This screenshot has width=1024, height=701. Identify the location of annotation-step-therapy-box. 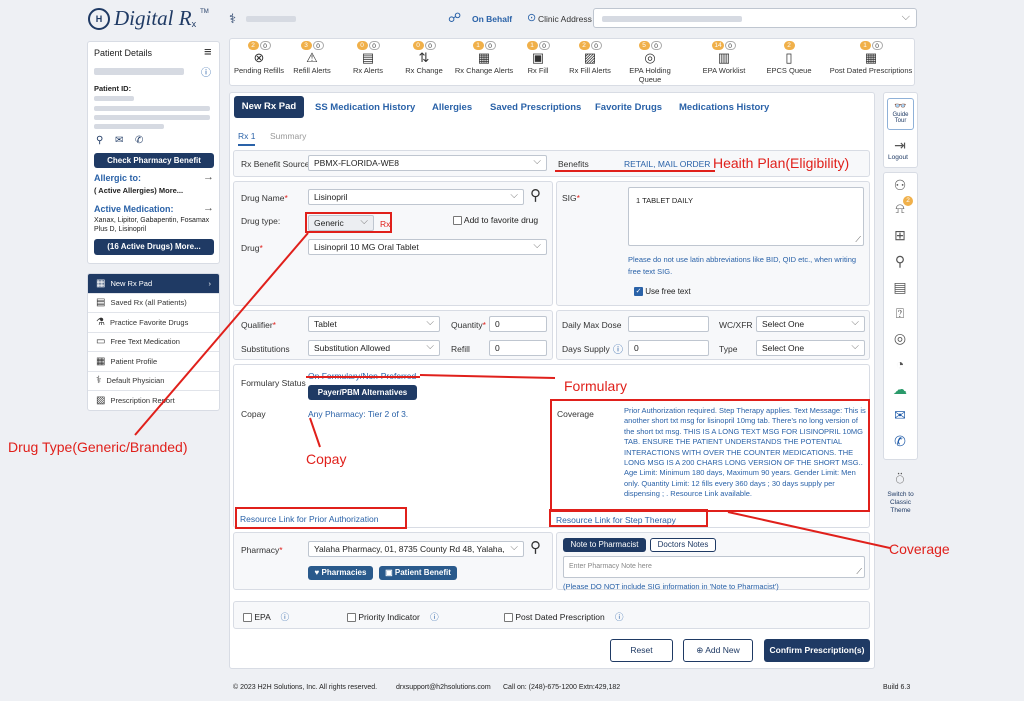
(628, 518).